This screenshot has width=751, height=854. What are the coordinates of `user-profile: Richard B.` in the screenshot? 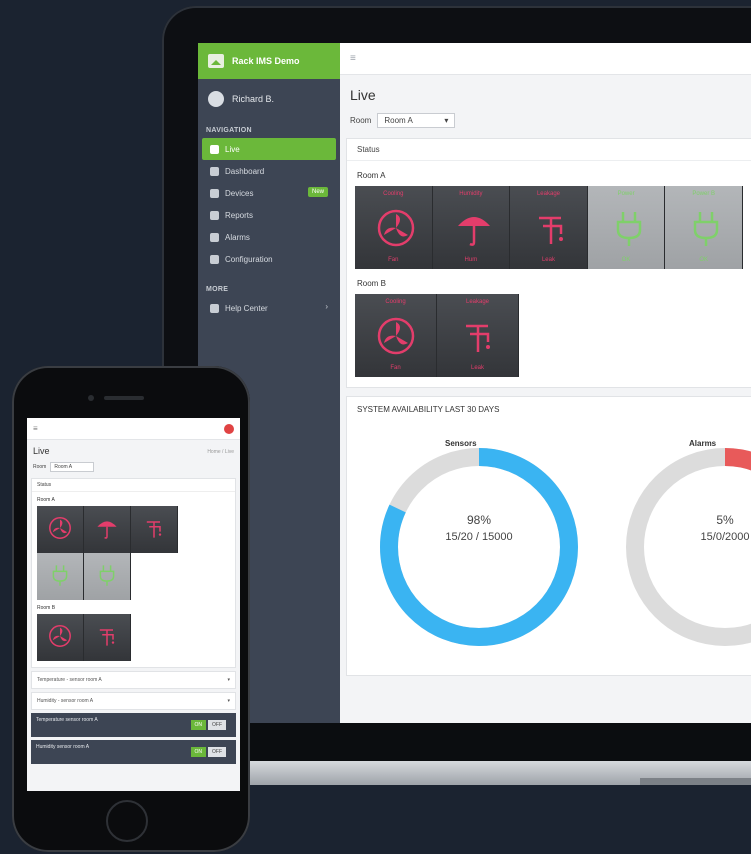 It's located at (269, 99).